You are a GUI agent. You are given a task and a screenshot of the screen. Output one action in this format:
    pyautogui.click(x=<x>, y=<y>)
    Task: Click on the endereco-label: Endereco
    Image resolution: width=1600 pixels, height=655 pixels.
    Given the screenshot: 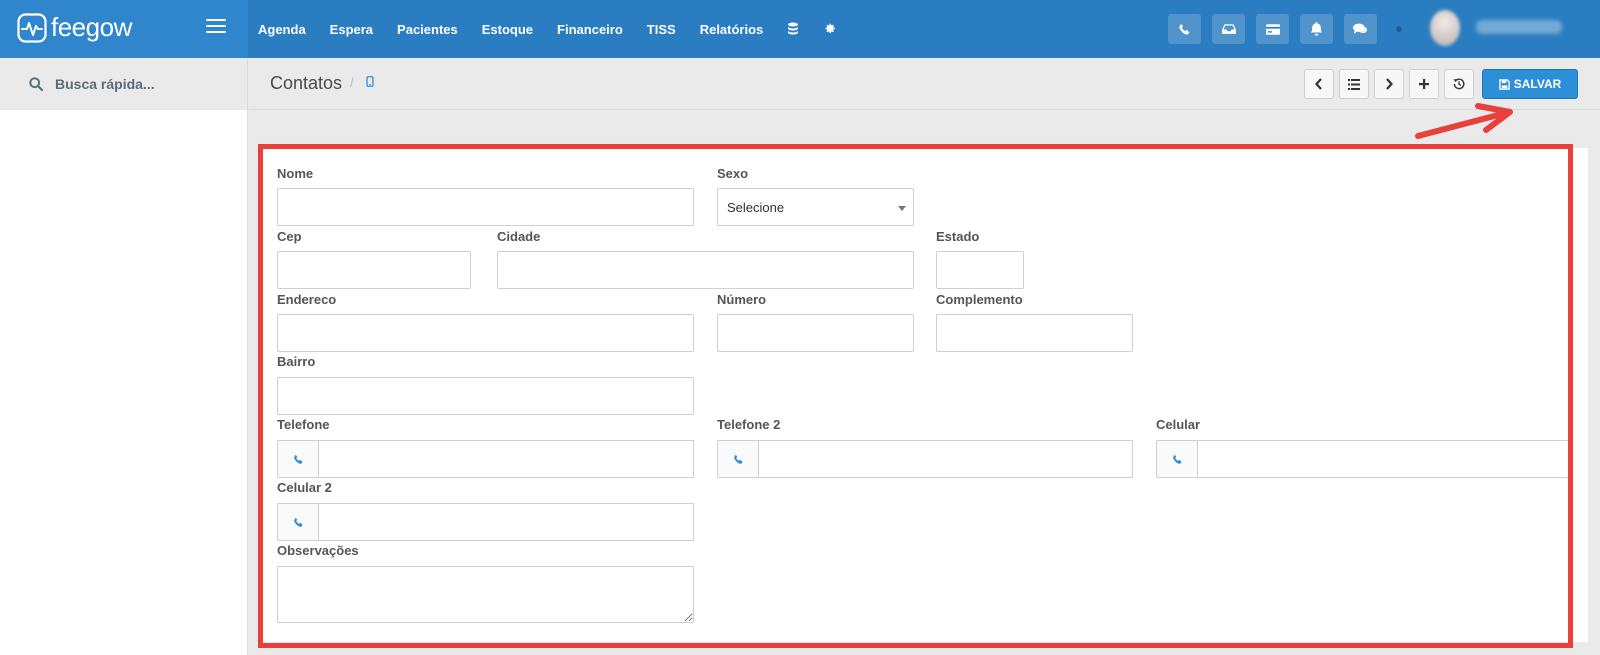 What is the action you would take?
    pyautogui.click(x=307, y=299)
    